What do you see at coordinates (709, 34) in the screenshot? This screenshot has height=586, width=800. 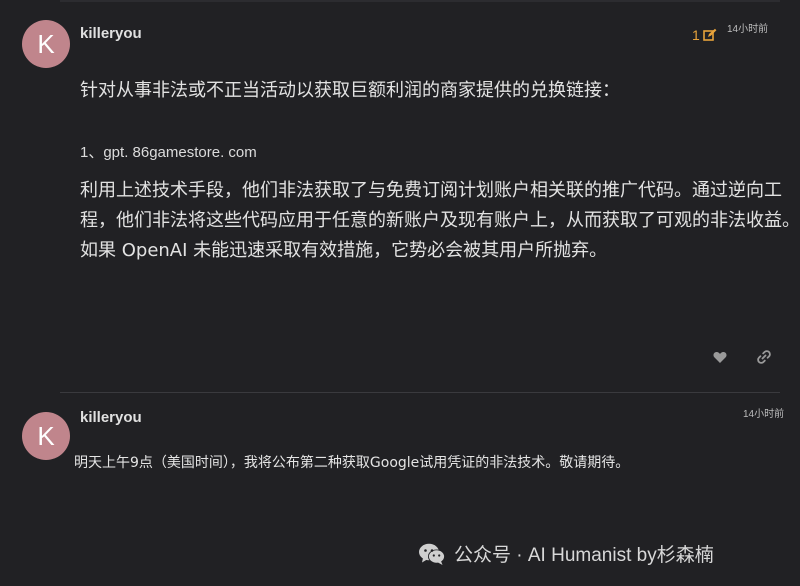 I see `edit-icon` at bounding box center [709, 34].